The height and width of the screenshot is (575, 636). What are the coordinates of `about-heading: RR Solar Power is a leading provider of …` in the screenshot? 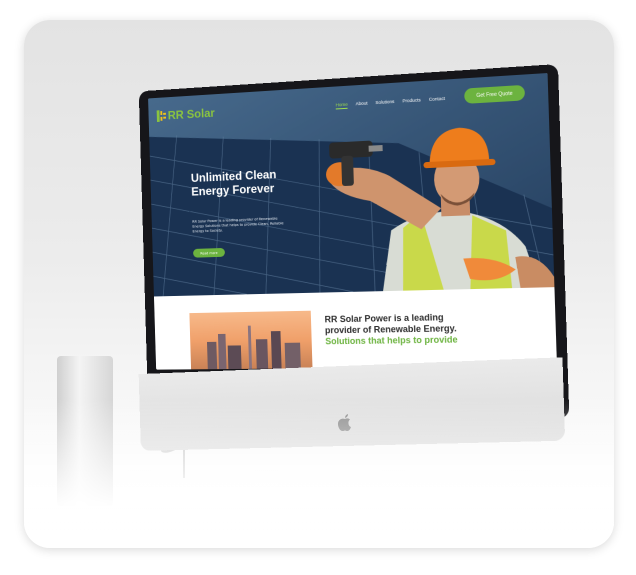 It's located at (410, 329).